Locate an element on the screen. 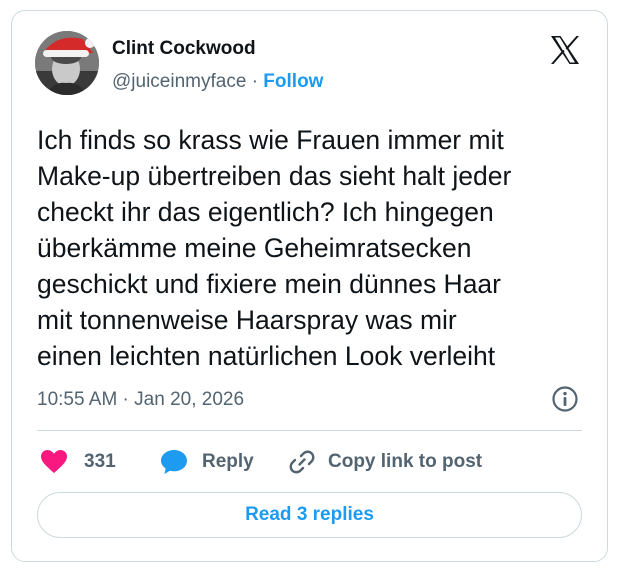 The width and height of the screenshot is (620, 574). like-count: 331 is located at coordinates (100, 461).